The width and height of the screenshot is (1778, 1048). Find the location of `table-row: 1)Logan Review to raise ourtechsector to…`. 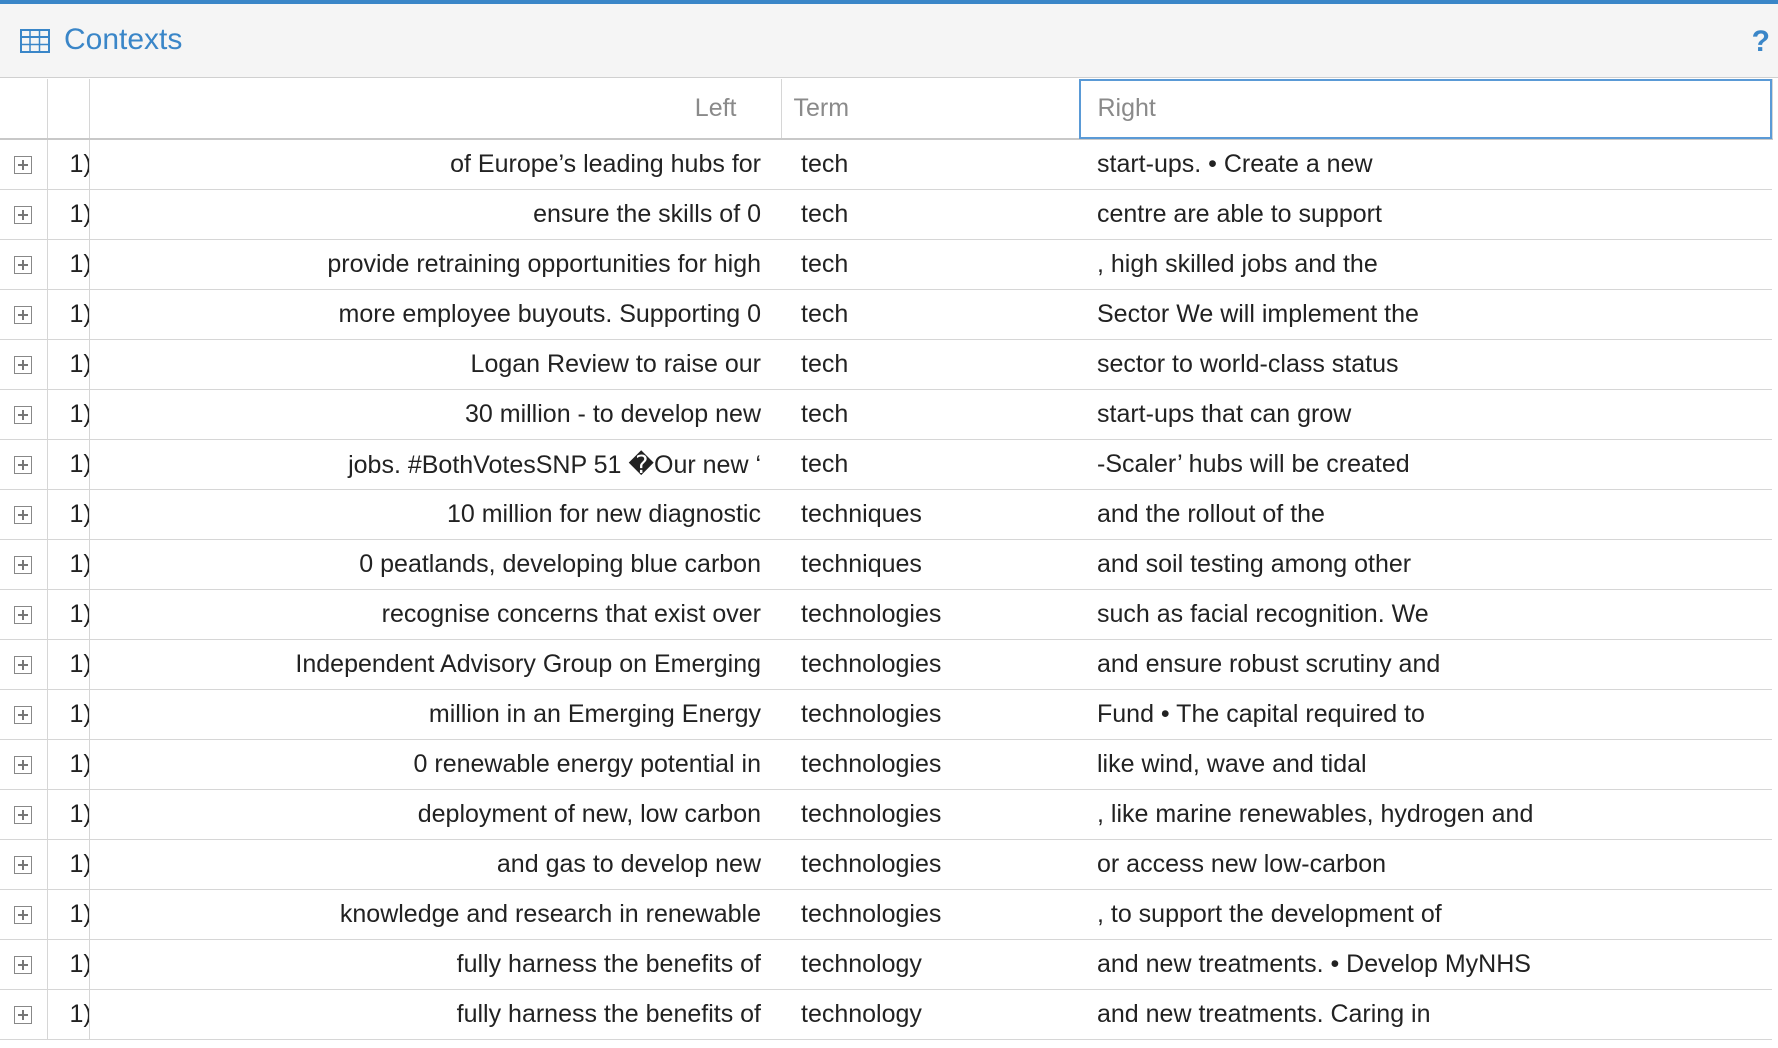

table-row: 1)Logan Review to raise ourtechsector to… is located at coordinates (886, 364).